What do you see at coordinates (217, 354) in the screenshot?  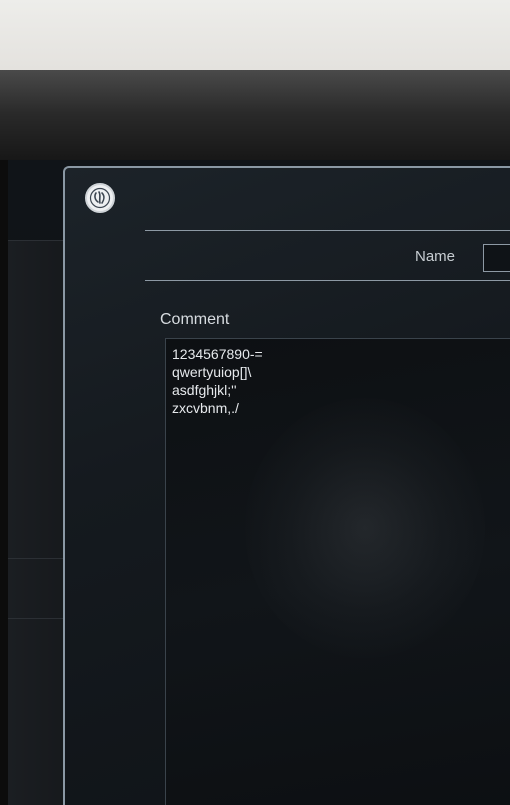 I see `comment-line: 1234567890-=` at bounding box center [217, 354].